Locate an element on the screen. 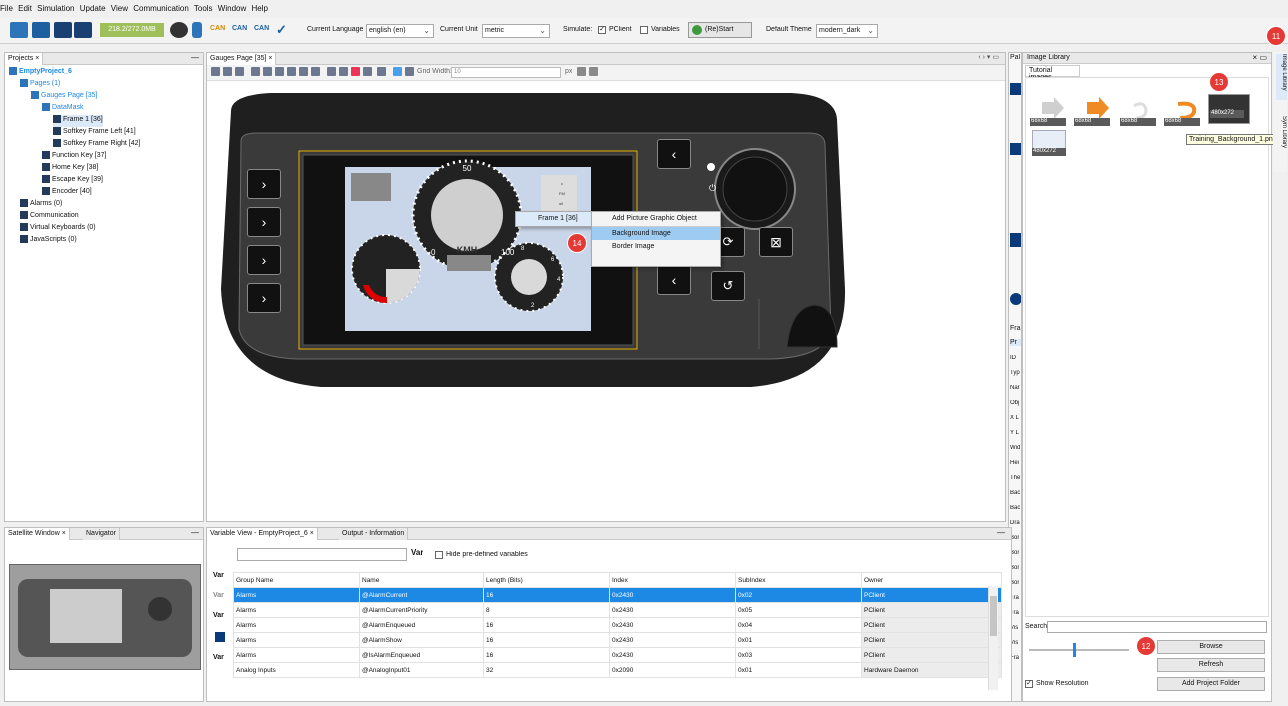 Image resolution: width=1288 pixels, height=706 pixels. zoom-slider-track is located at coordinates (1079, 650).